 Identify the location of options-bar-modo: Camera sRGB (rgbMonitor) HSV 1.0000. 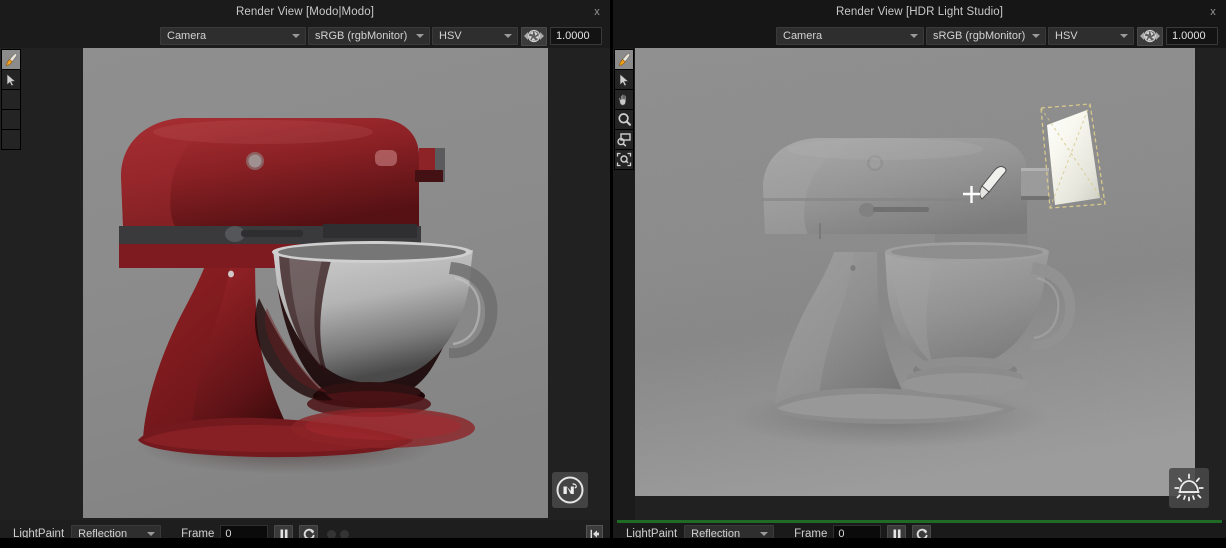
(305, 36).